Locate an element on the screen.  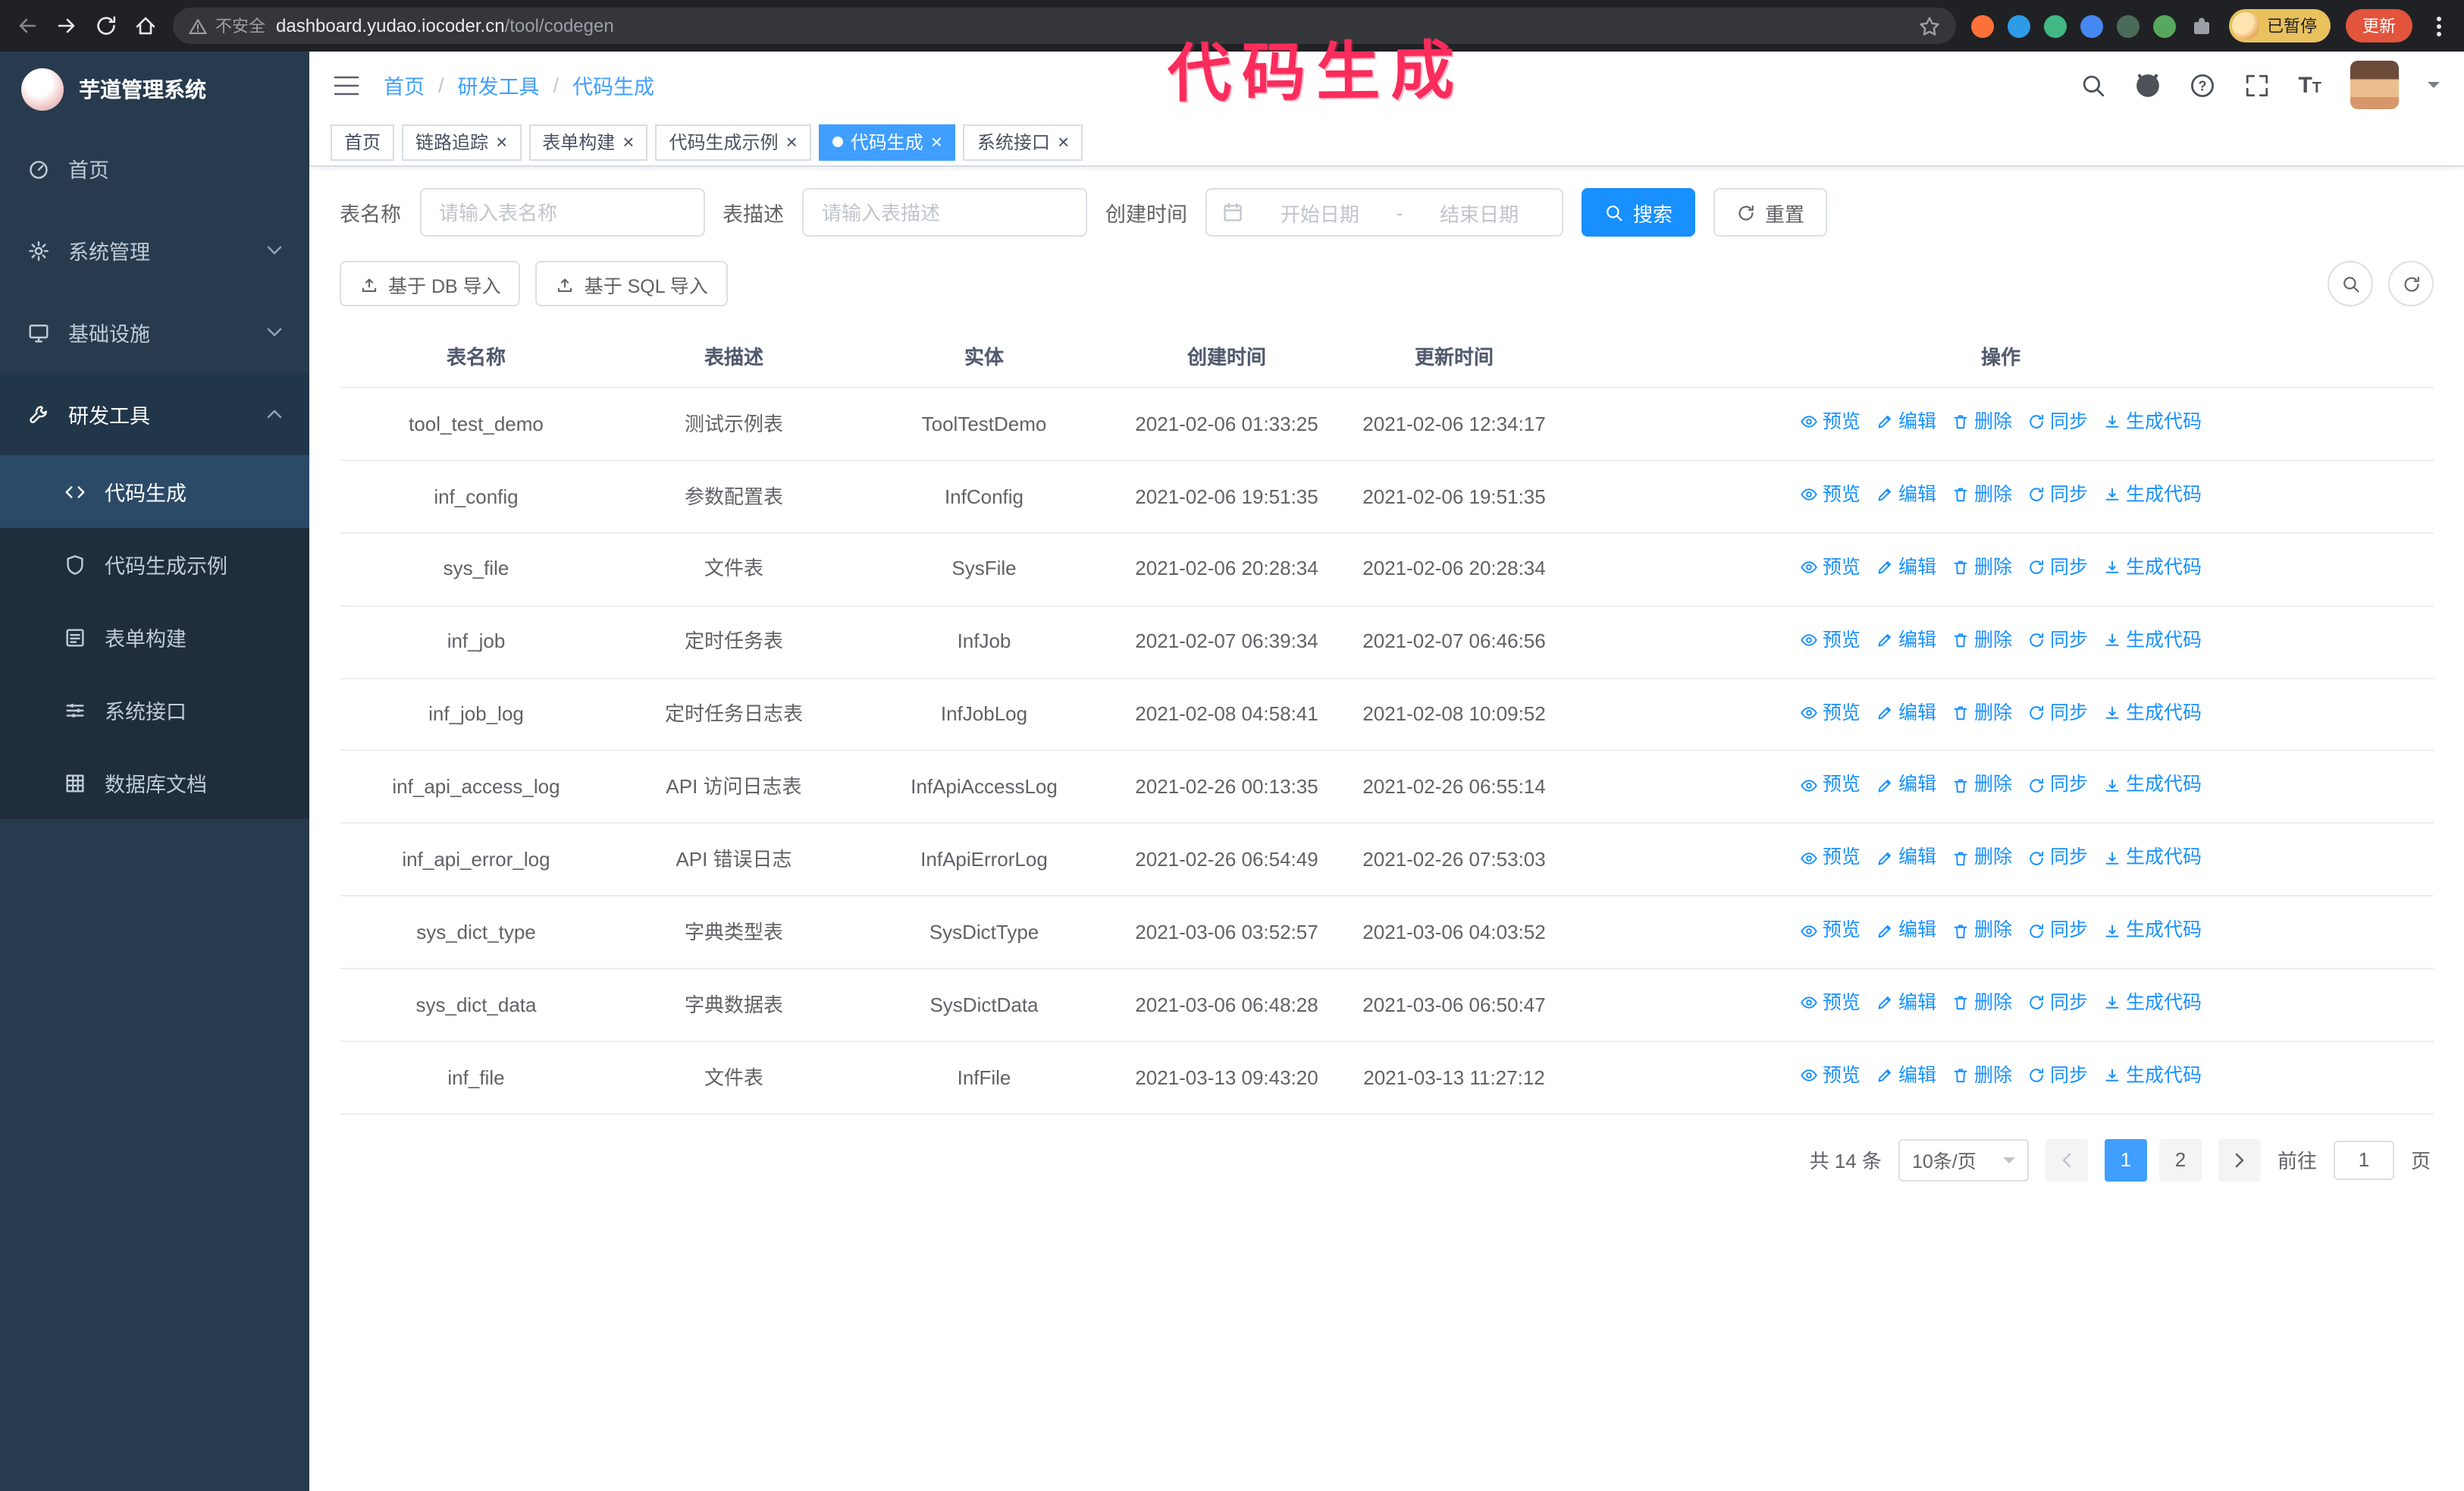
font-size-icon: TT is located at coordinates (2310, 85).